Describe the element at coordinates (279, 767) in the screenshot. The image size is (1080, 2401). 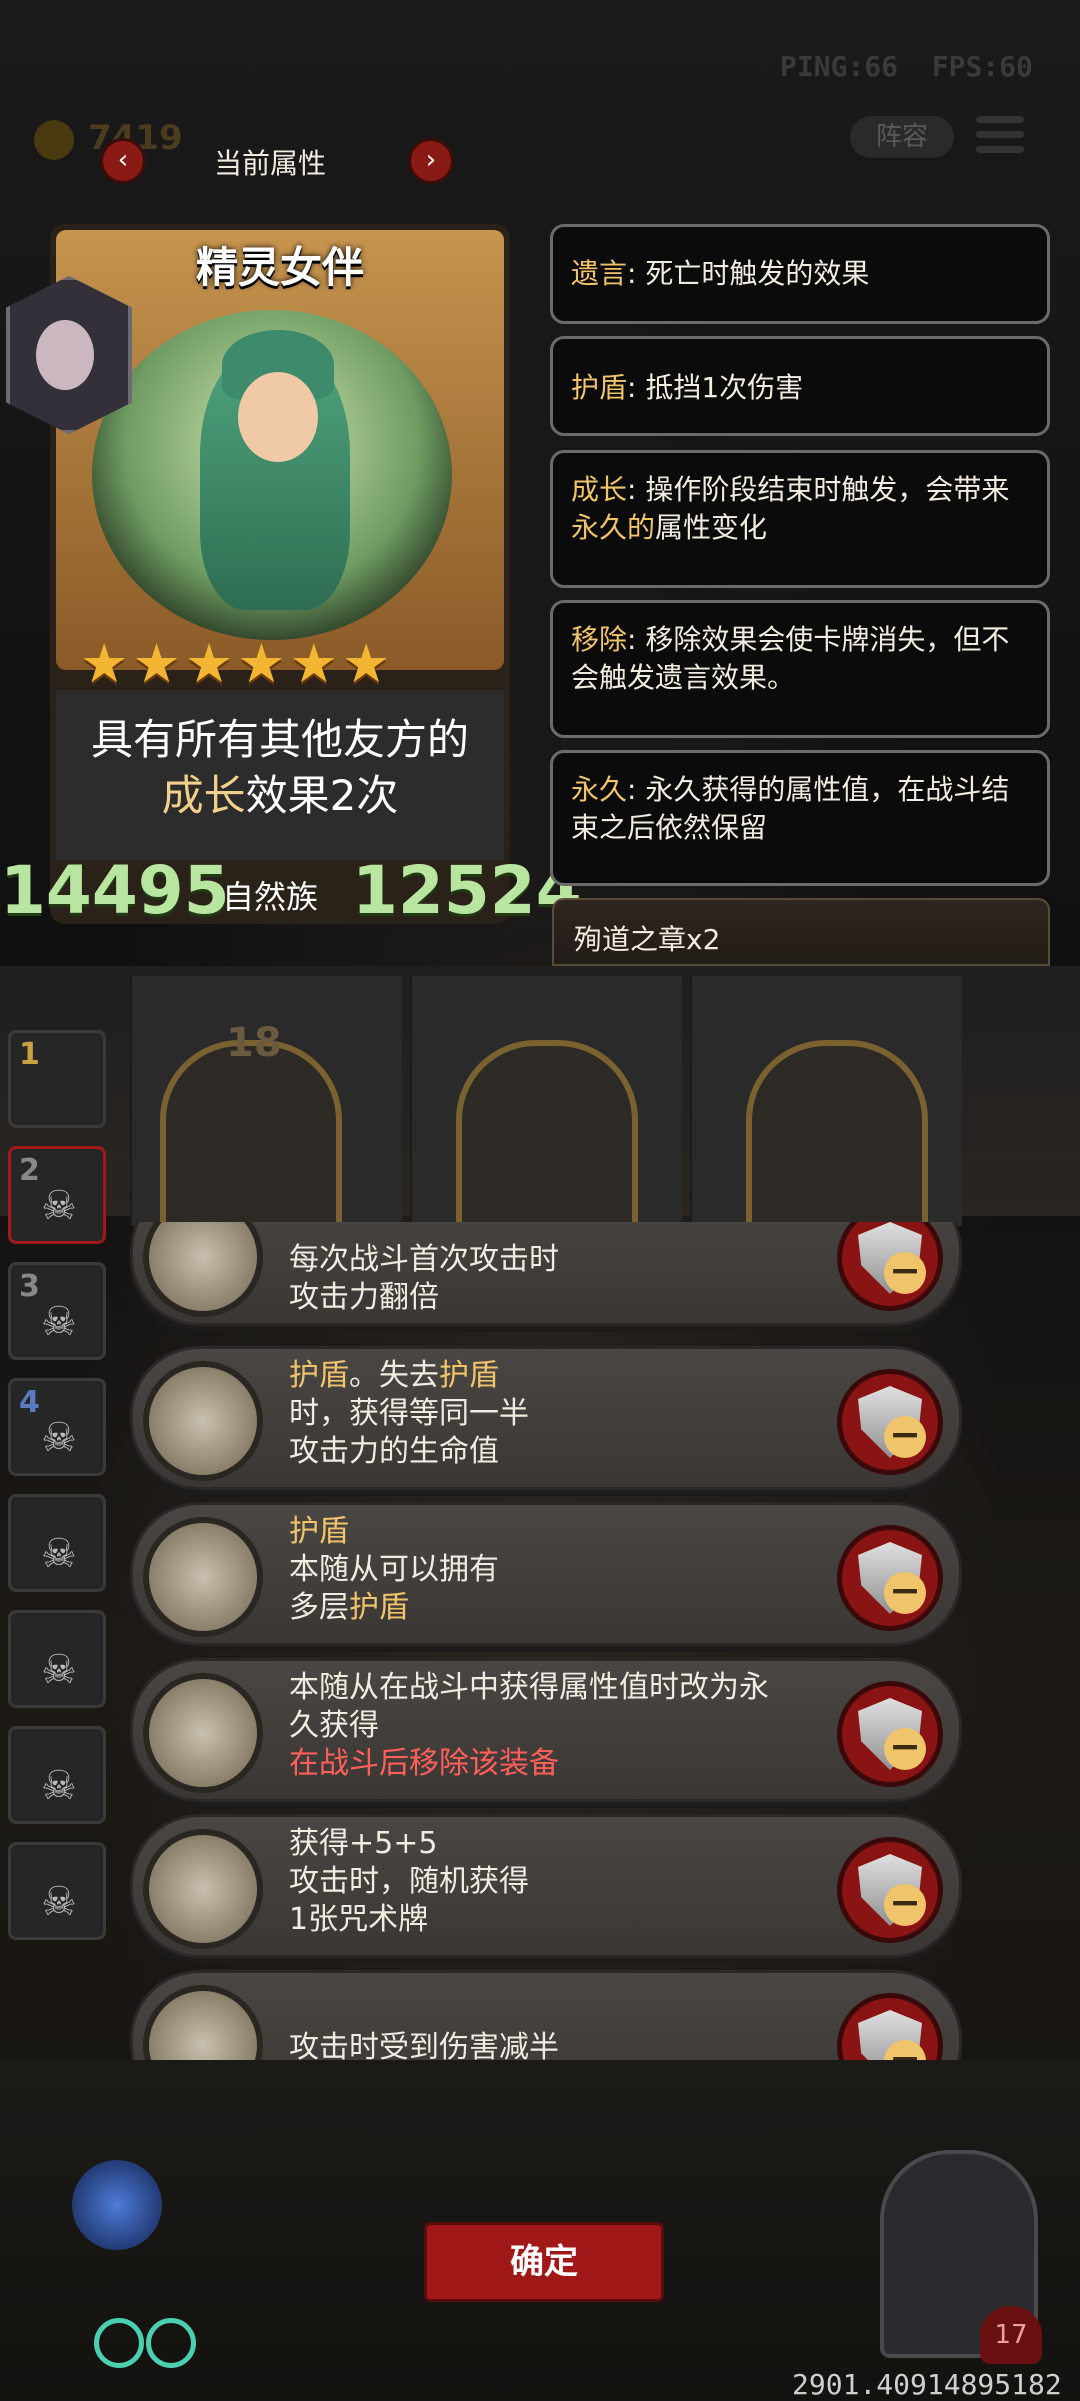
I see `card-ability-text: 具有所有其他友方的 成长效果2次` at that location.